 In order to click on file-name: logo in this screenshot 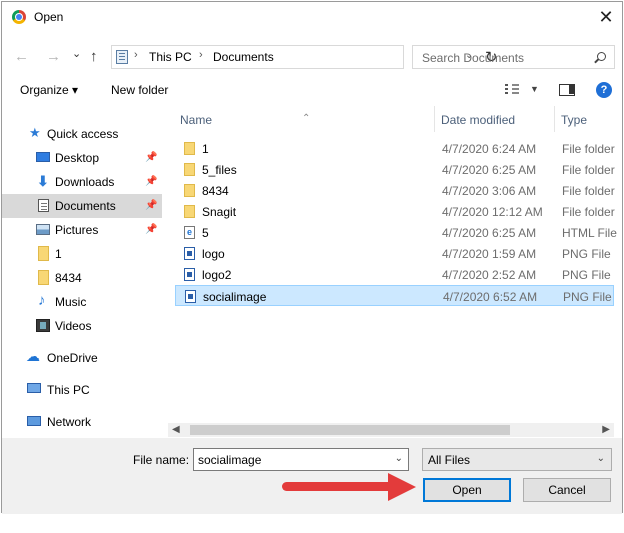, I will do `click(213, 254)`.